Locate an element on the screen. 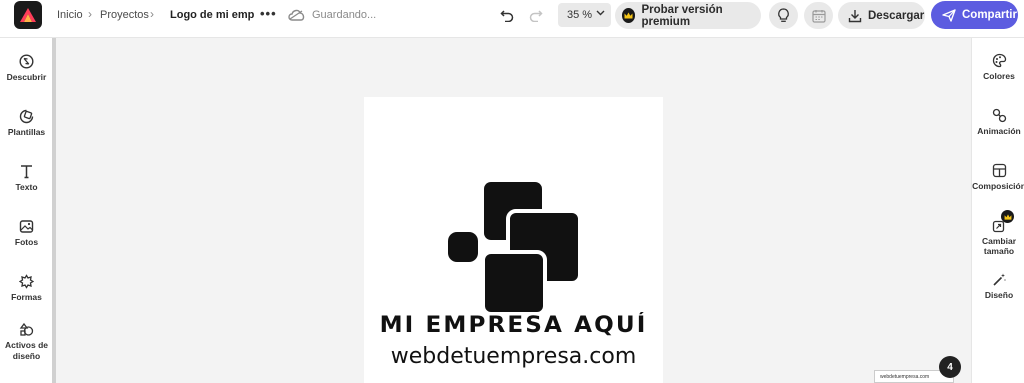 The width and height of the screenshot is (1024, 383). sidebar-item-shapes: Formas is located at coordinates (26, 288).